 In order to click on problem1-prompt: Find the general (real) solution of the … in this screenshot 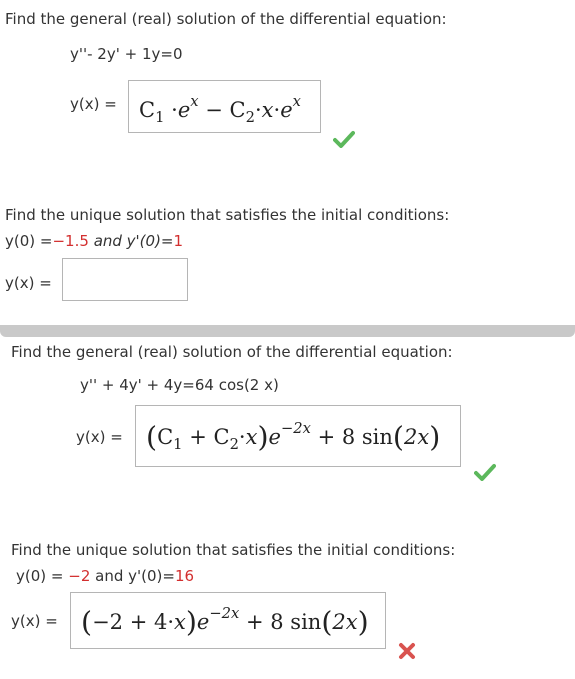, I will do `click(226, 19)`.